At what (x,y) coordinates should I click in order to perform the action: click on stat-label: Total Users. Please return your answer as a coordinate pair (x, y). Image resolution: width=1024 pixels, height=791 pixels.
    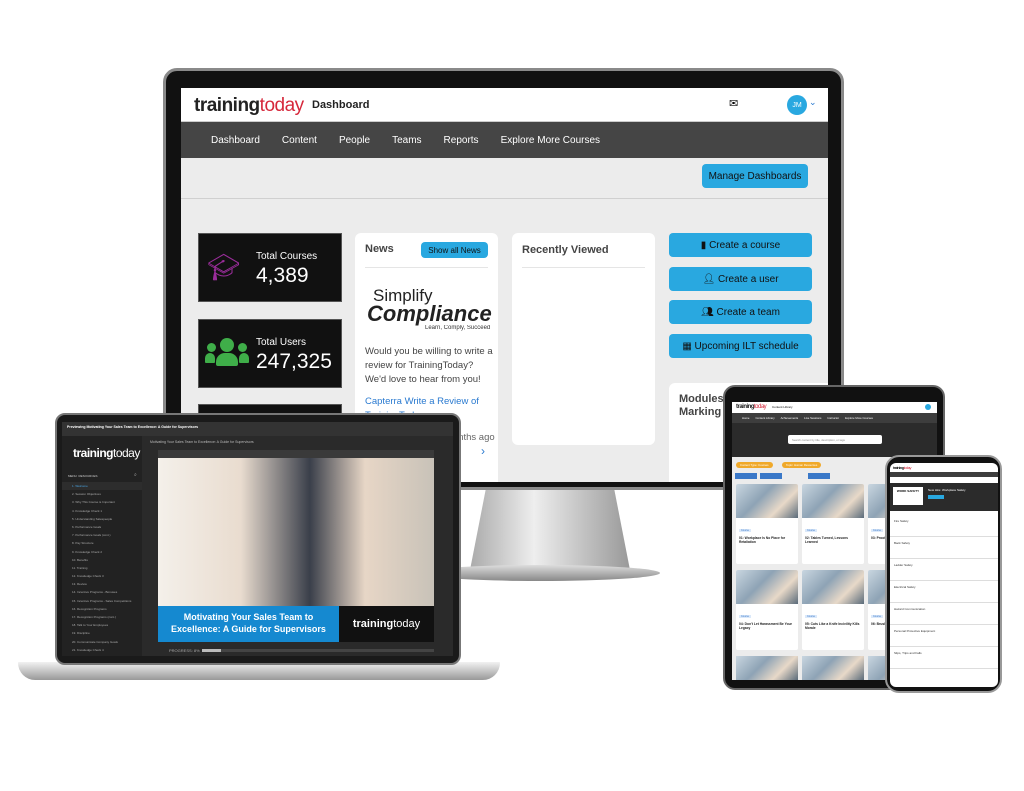
    Looking at the image, I should click on (281, 342).